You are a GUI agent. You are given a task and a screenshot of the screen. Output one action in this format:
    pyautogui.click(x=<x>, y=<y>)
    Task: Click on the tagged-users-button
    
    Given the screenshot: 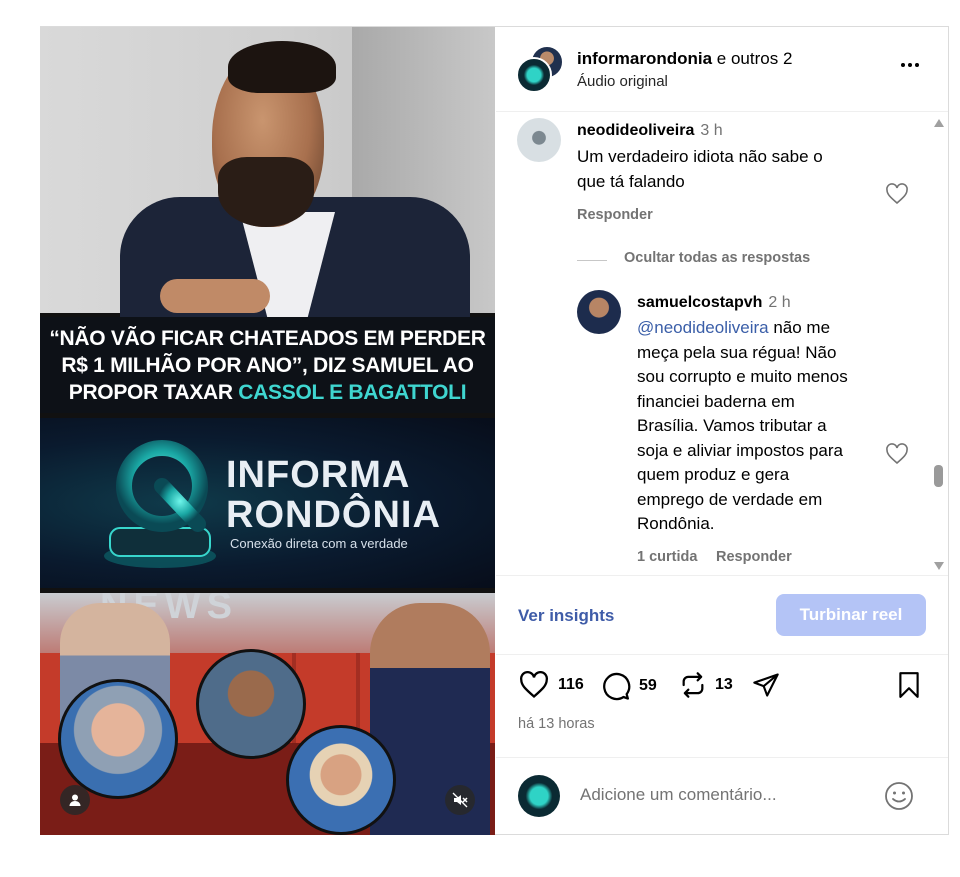 What is the action you would take?
    pyautogui.click(x=75, y=800)
    